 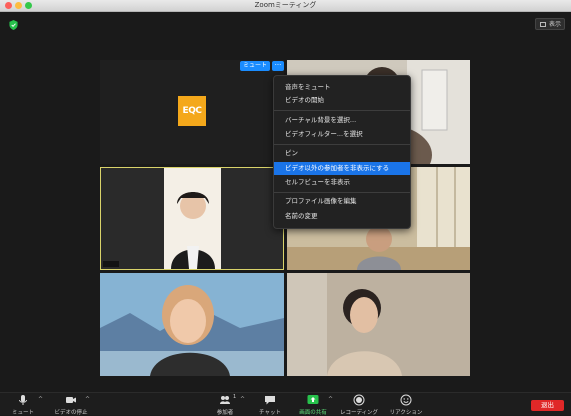 I want to click on profile-logo: EQC, so click(x=192, y=111).